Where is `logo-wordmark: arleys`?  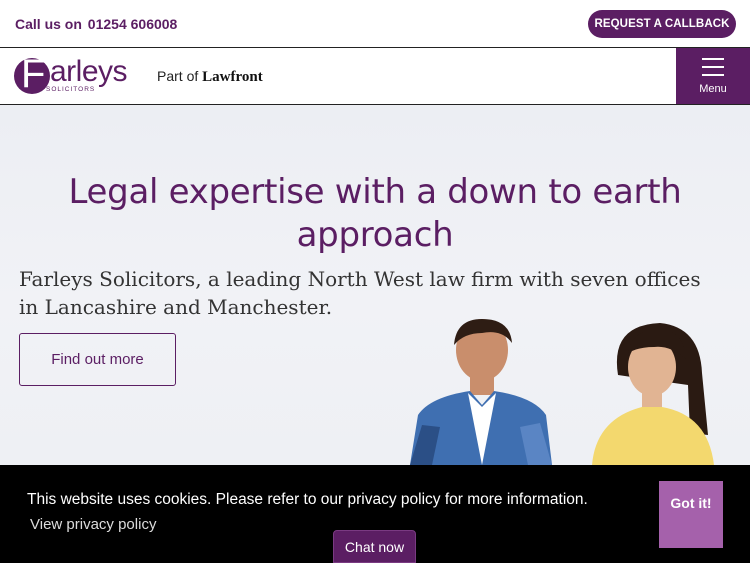
logo-wordmark: arleys is located at coordinates (89, 71).